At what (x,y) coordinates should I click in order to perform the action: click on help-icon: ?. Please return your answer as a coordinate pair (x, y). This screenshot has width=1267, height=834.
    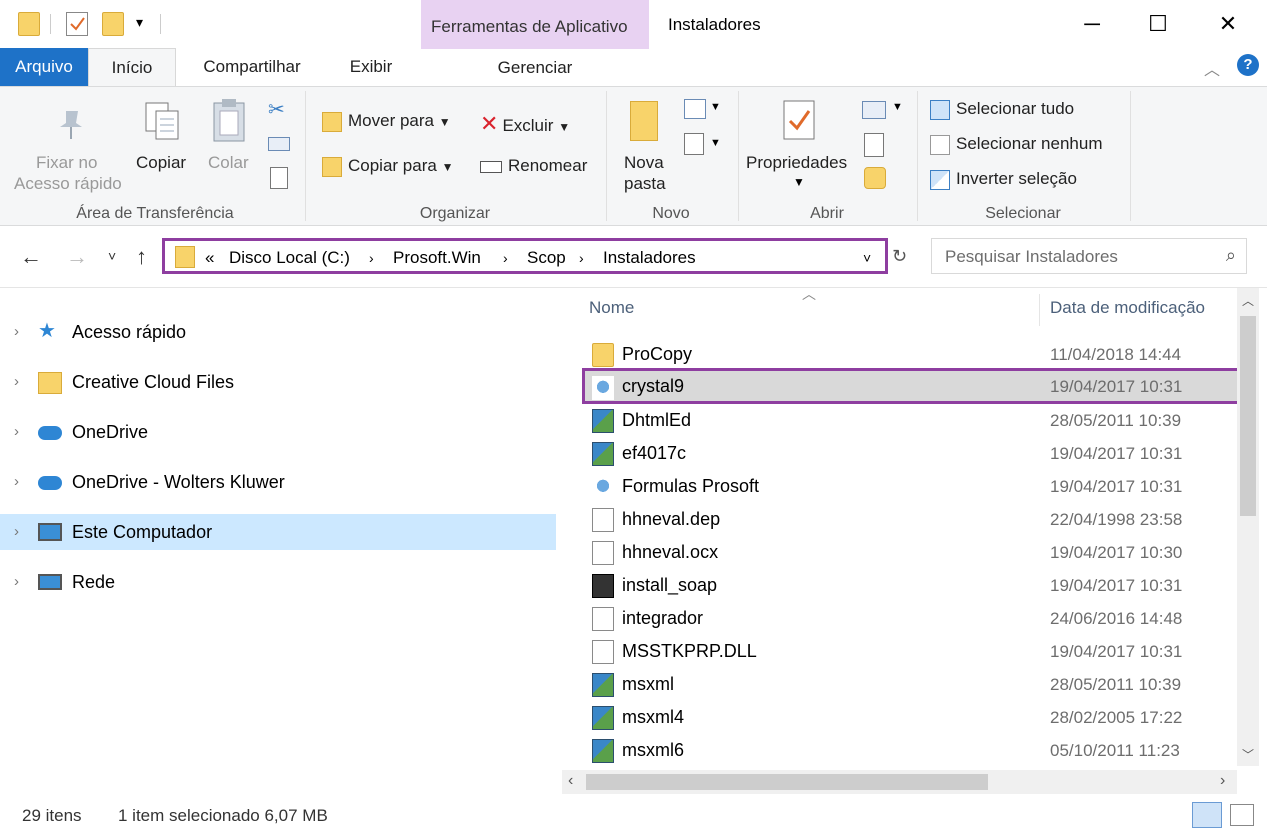
    Looking at the image, I should click on (1248, 65).